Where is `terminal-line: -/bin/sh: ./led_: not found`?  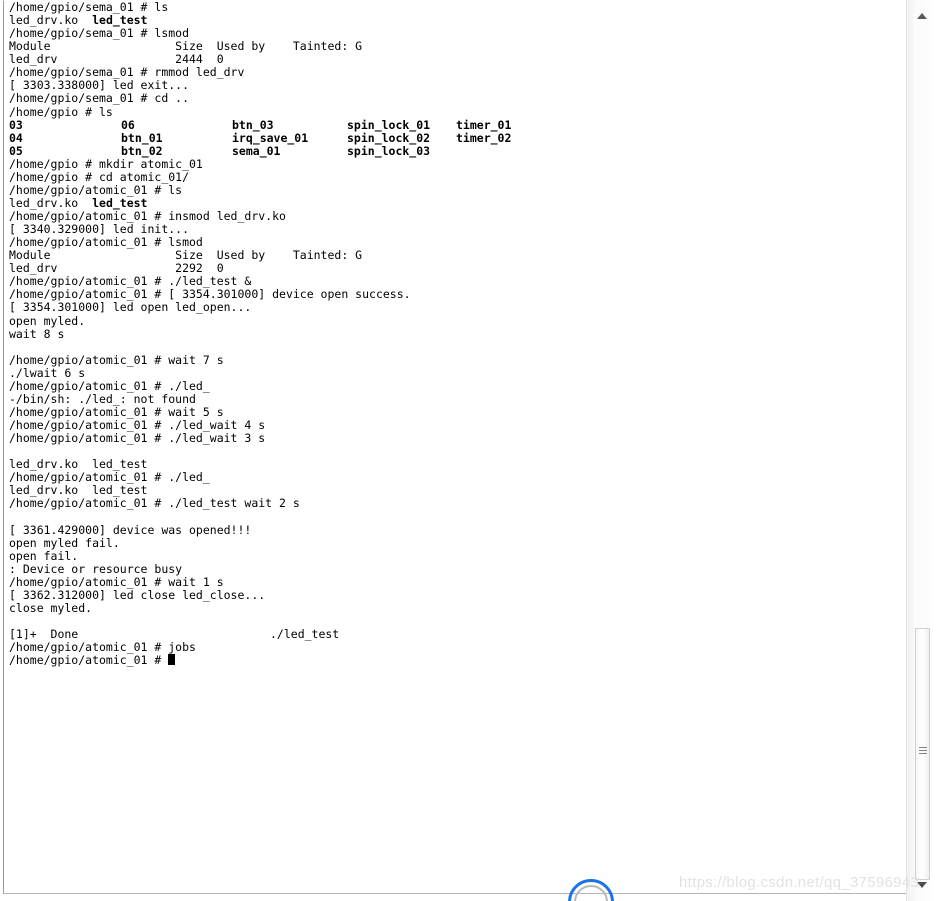 terminal-line: -/bin/sh: ./led_: not found is located at coordinates (102, 398).